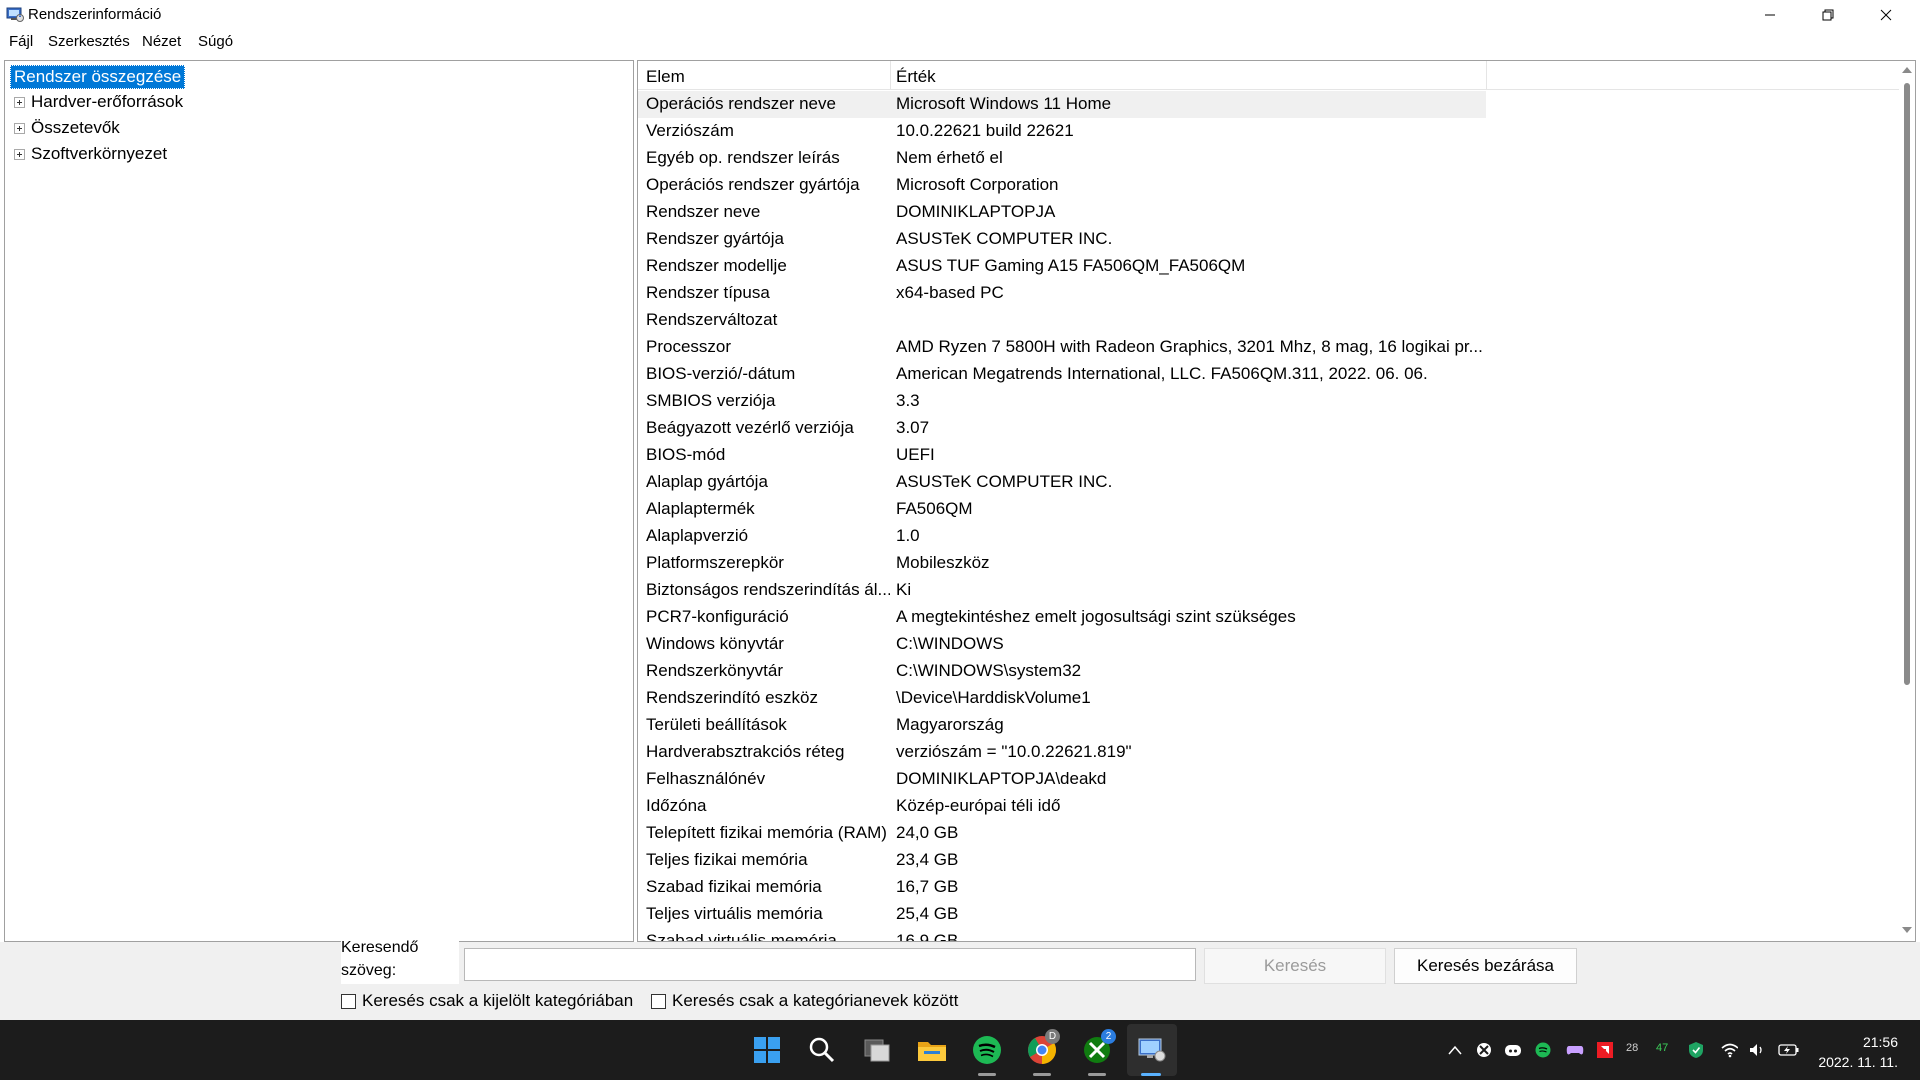  I want to click on table-row: Rendszer neve DOMINIKLAPTOPJA, so click(1062, 212).